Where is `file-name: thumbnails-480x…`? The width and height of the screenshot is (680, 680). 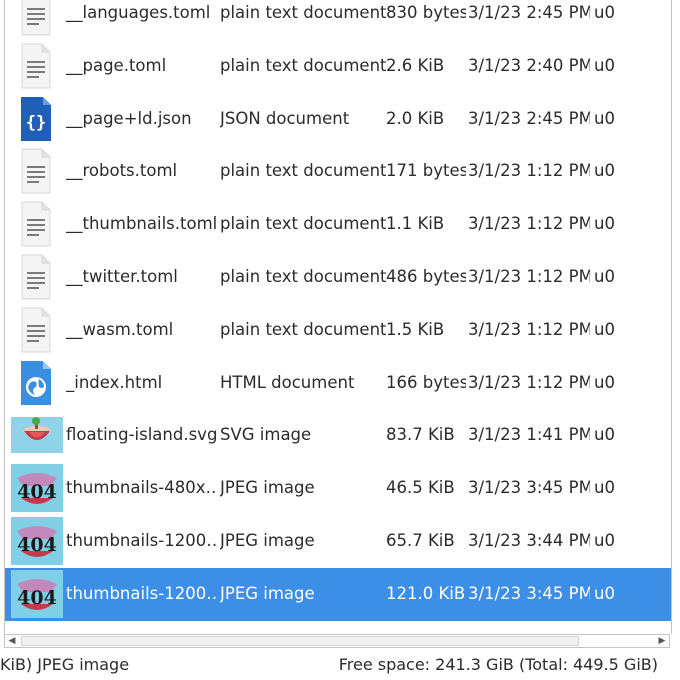 file-name: thumbnails-480x… is located at coordinates (141, 488).